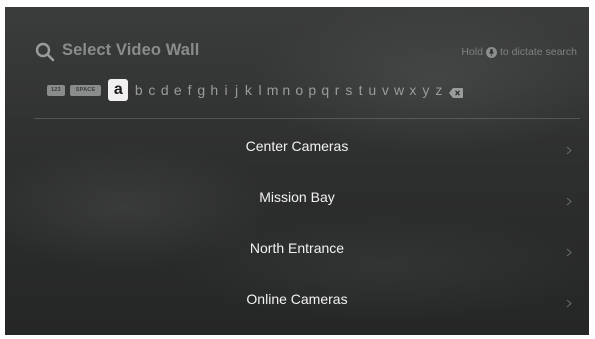  What do you see at coordinates (164, 90) in the screenshot?
I see `key-d: d` at bounding box center [164, 90].